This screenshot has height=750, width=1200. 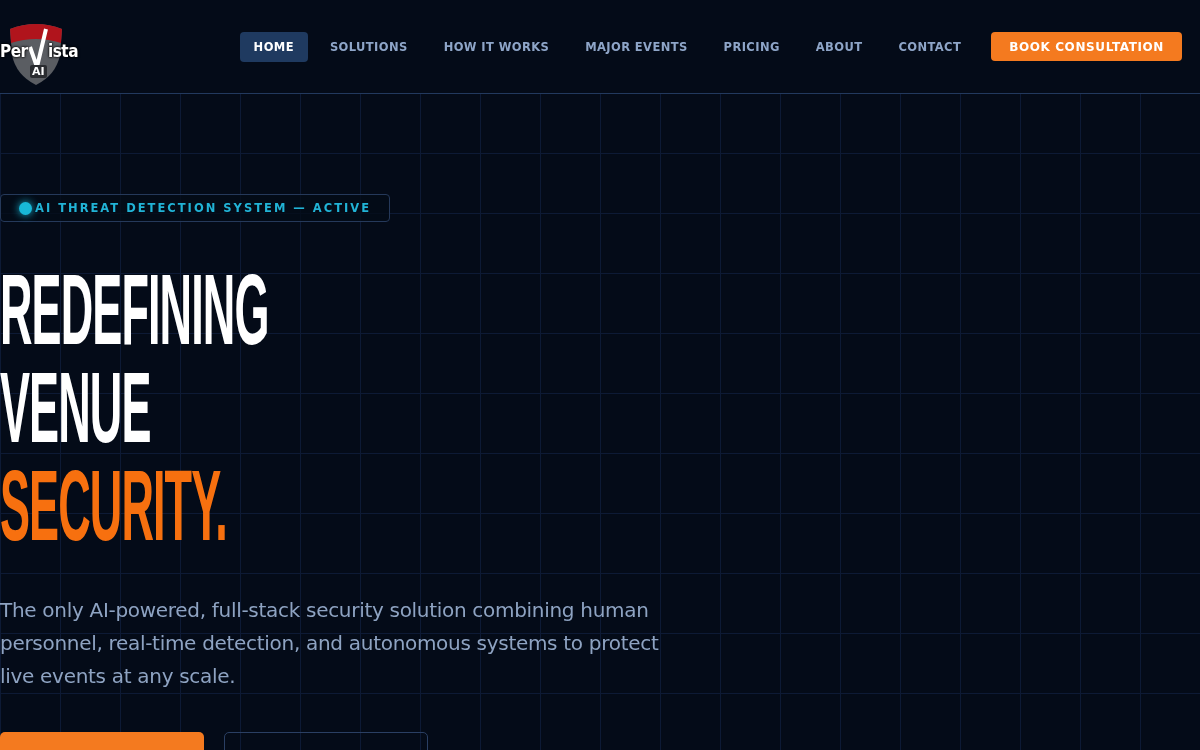 What do you see at coordinates (134, 309) in the screenshot?
I see `headline-line: REDEFINING` at bounding box center [134, 309].